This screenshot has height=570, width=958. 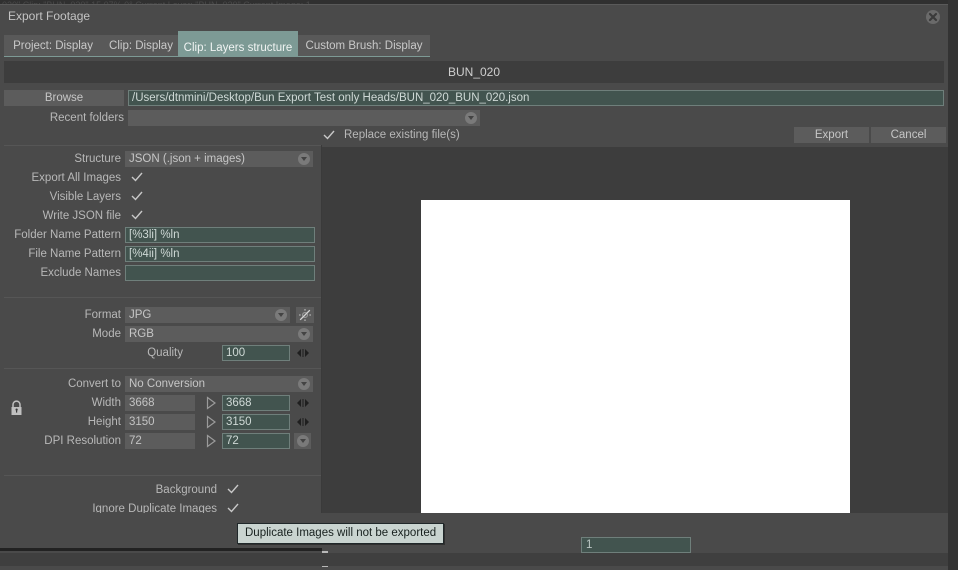 What do you see at coordinates (97, 159) in the screenshot?
I see `structure-label: Structure` at bounding box center [97, 159].